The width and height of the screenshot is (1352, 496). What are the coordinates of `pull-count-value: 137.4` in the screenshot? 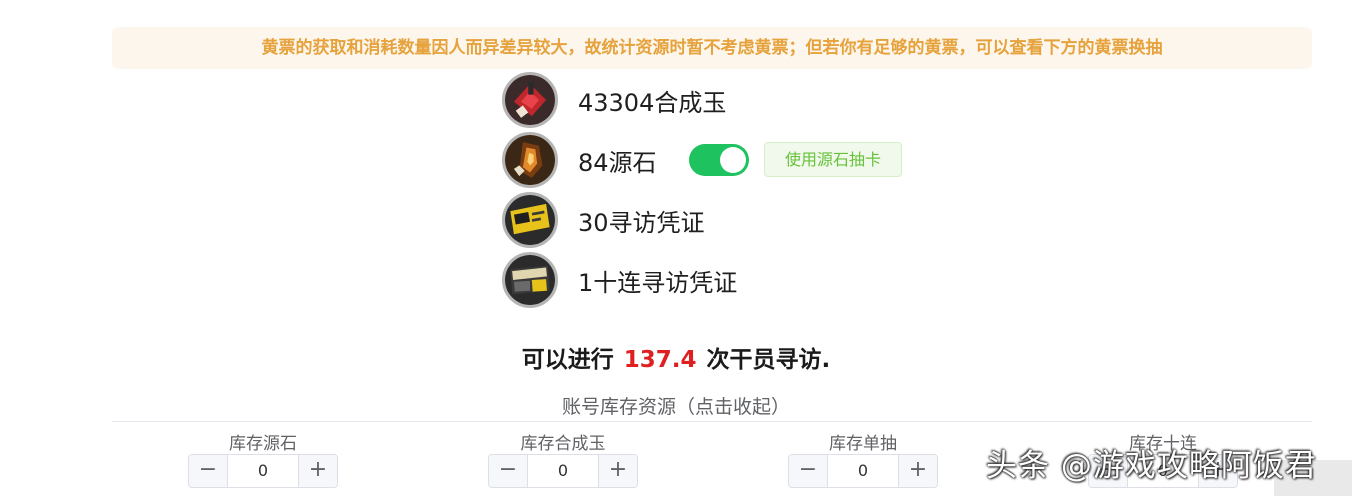 It's located at (660, 360).